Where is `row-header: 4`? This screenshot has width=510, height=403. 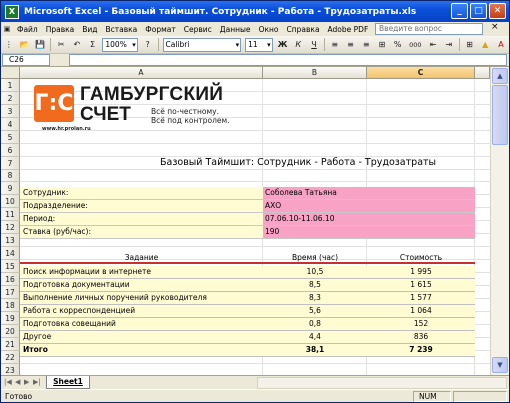
row-header: 4 is located at coordinates (10, 124).